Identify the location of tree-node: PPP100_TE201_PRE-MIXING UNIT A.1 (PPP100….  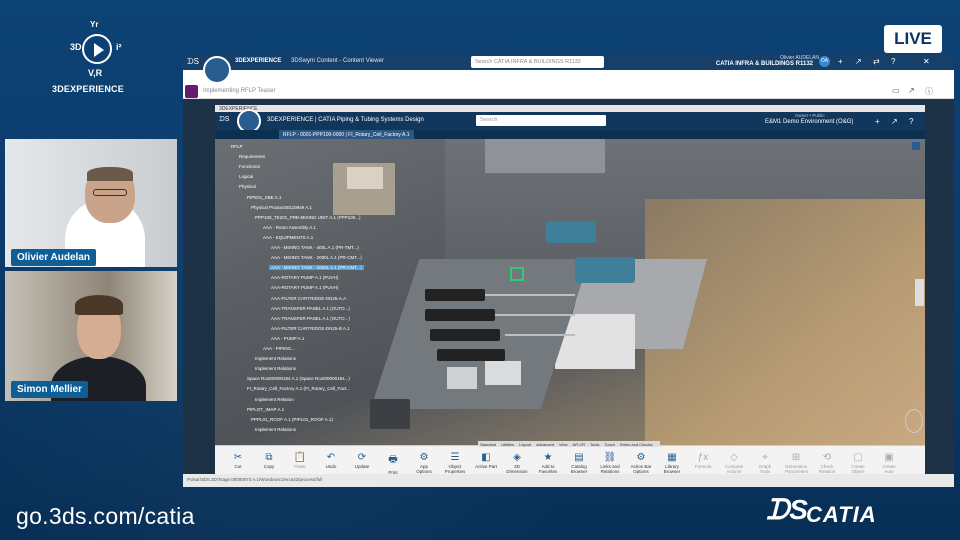
(307, 217).